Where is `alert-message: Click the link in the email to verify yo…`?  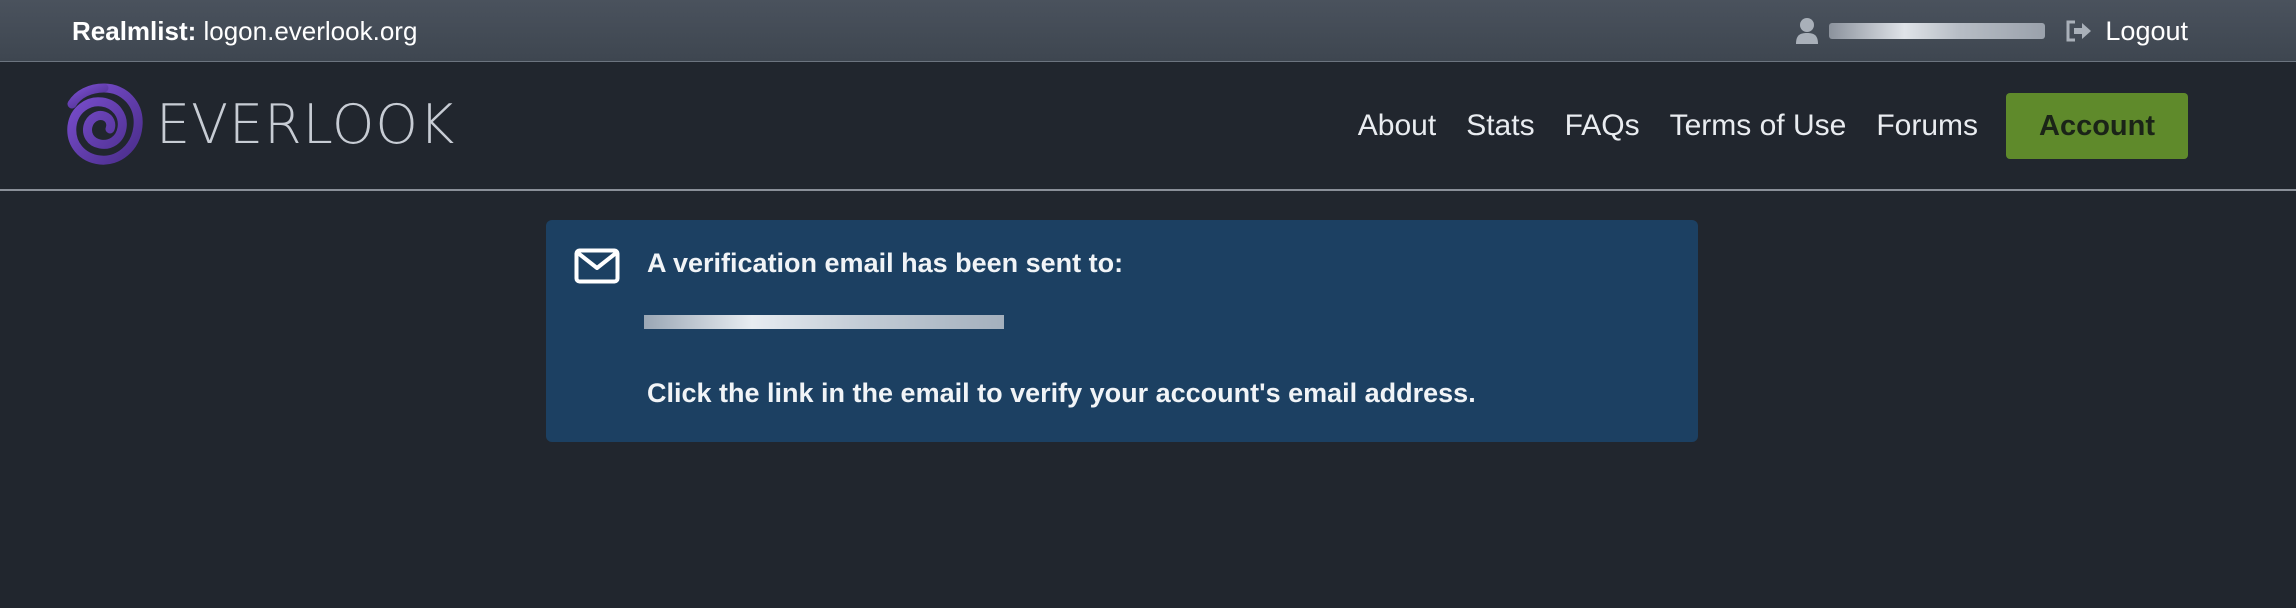 alert-message: Click the link in the email to verify yo… is located at coordinates (1061, 393).